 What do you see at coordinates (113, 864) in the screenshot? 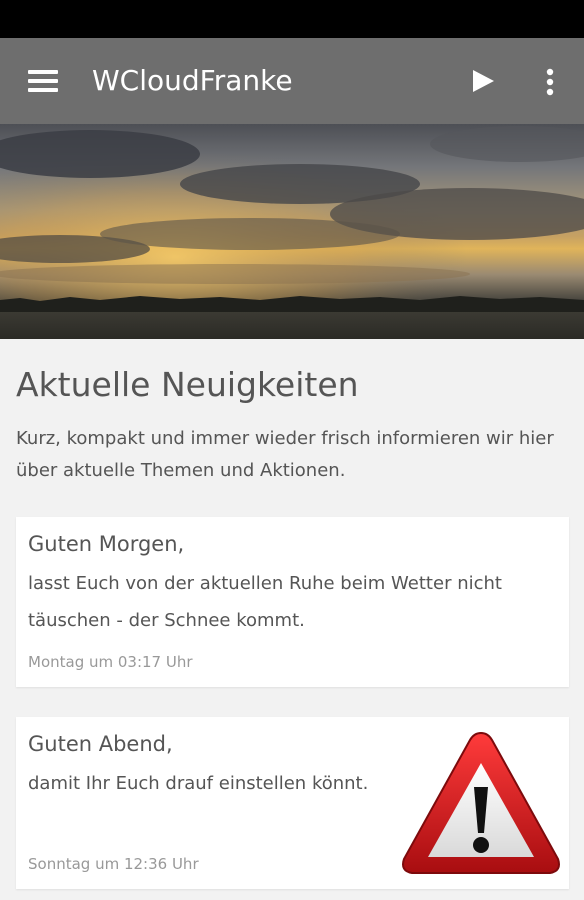
I see `news-card-timestamp: Sonntag um 12:36 Uhr` at bounding box center [113, 864].